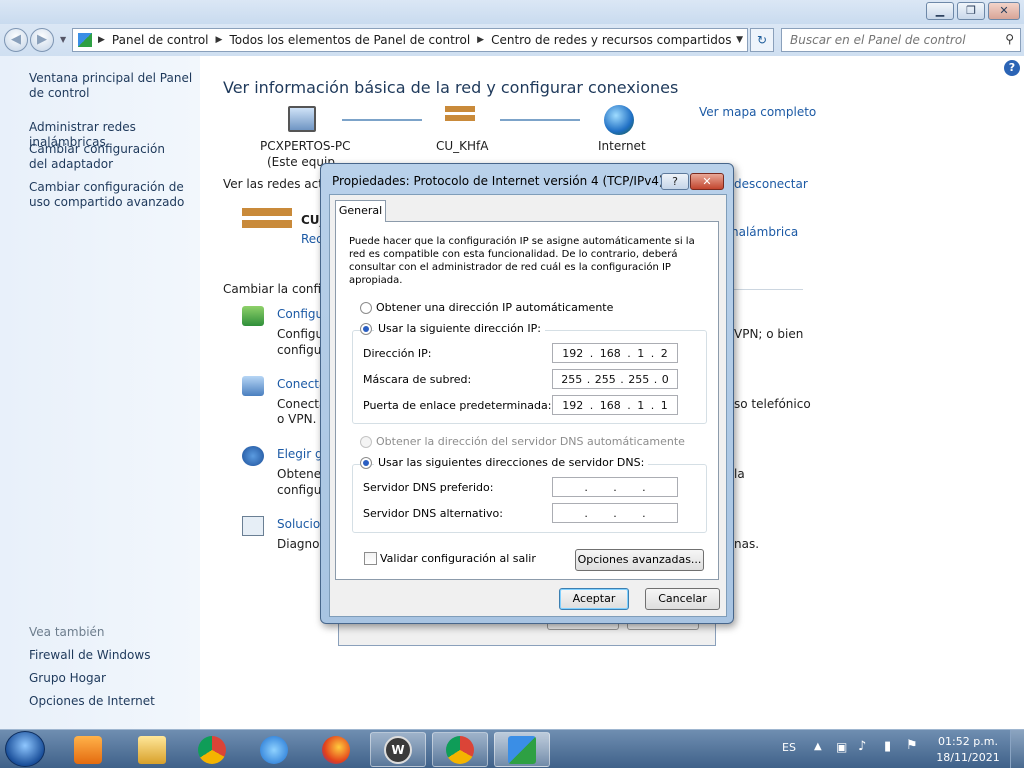 This screenshot has height=768, width=1024. Describe the element at coordinates (757, 112) in the screenshot. I see `full-map-link: Ver mapa completo` at that location.